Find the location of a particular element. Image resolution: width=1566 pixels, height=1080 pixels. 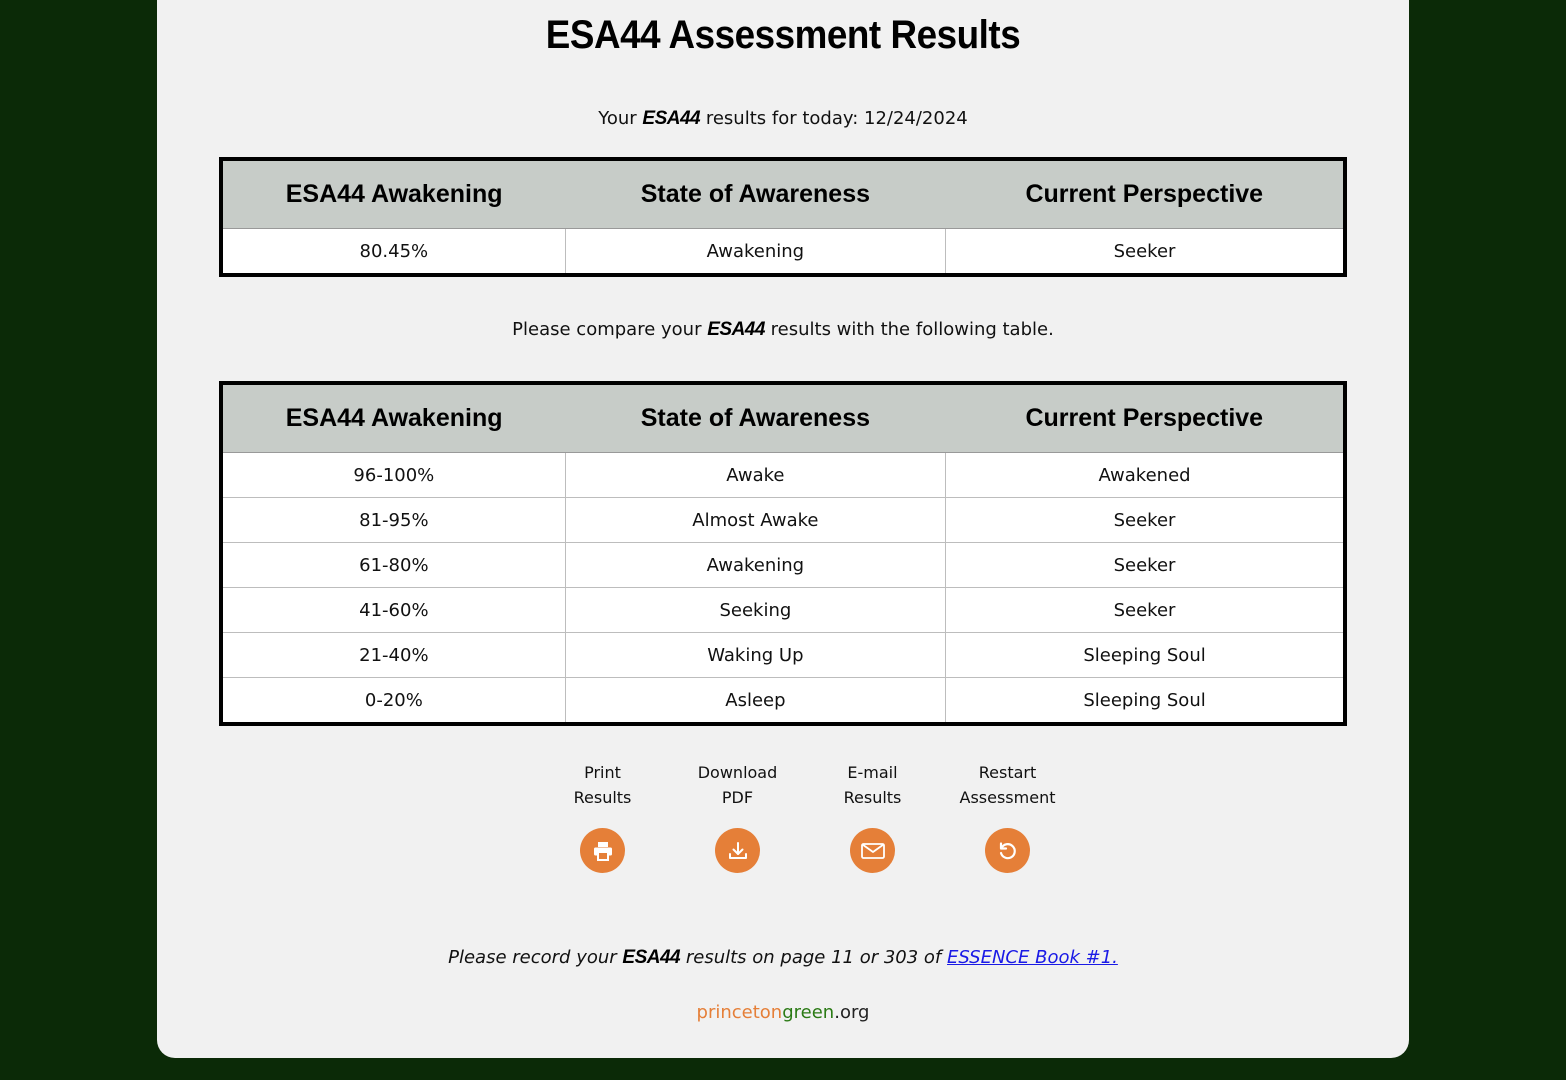

email-results-label: E-mail Results is located at coordinates (872, 785).